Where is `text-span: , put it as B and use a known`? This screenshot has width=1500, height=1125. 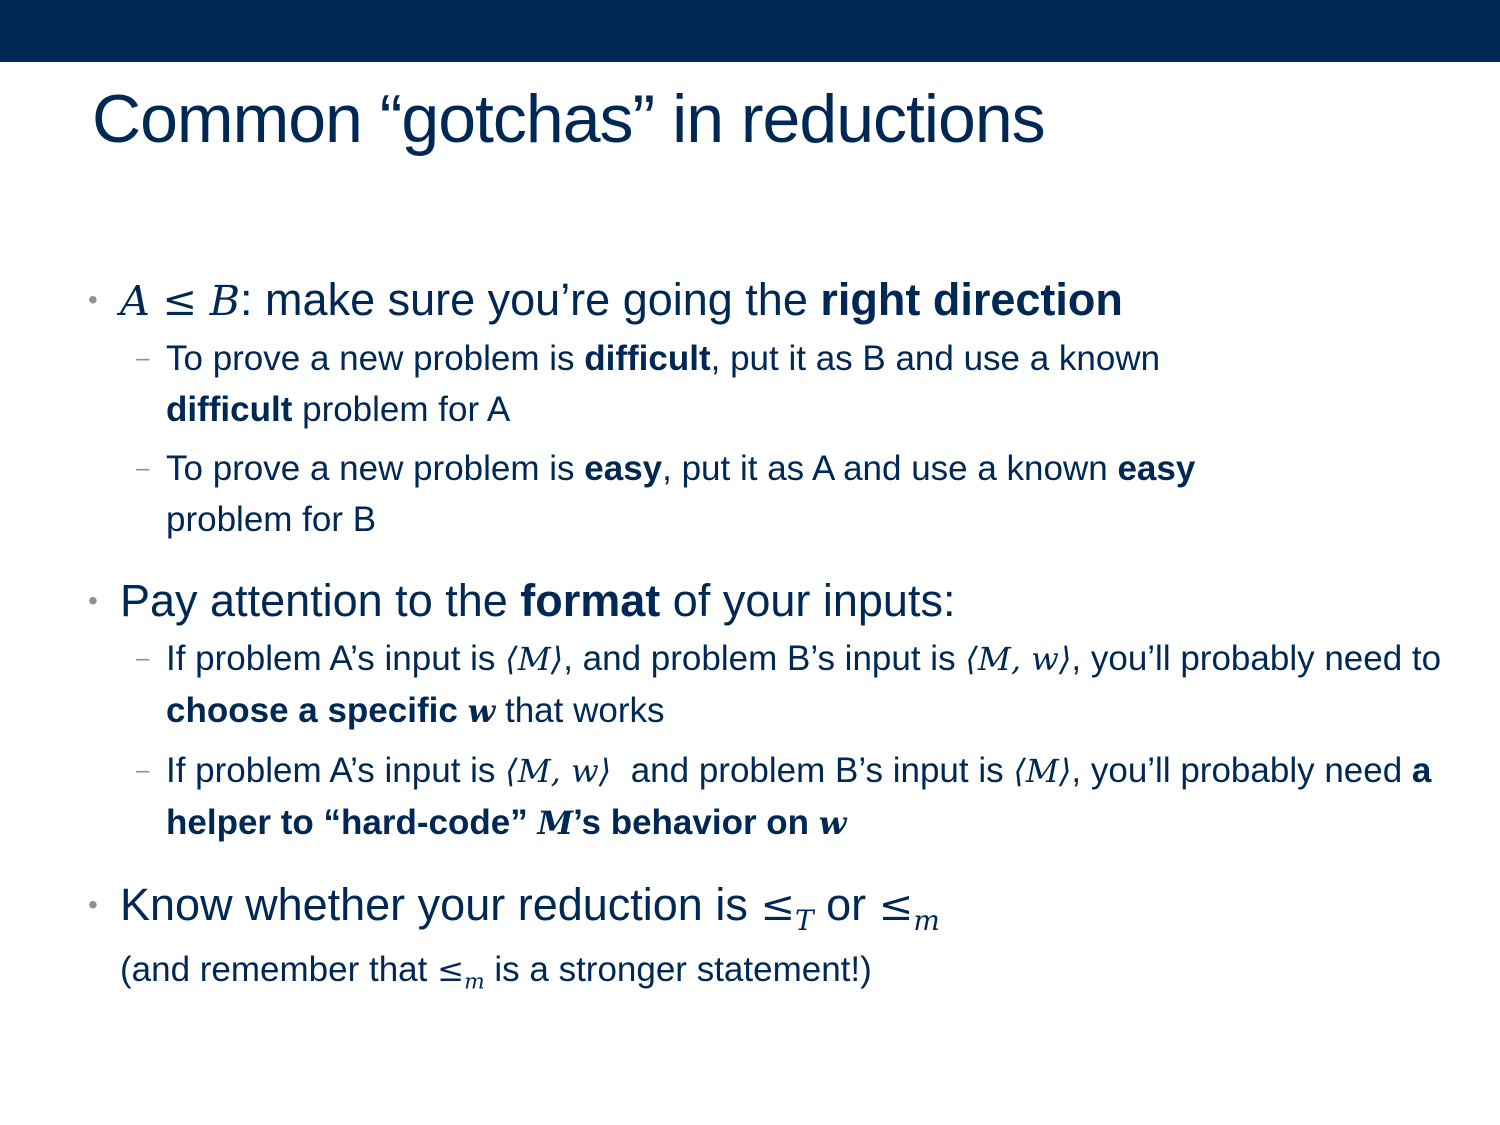
text-span: , put it as B and use a known is located at coordinates (935, 358).